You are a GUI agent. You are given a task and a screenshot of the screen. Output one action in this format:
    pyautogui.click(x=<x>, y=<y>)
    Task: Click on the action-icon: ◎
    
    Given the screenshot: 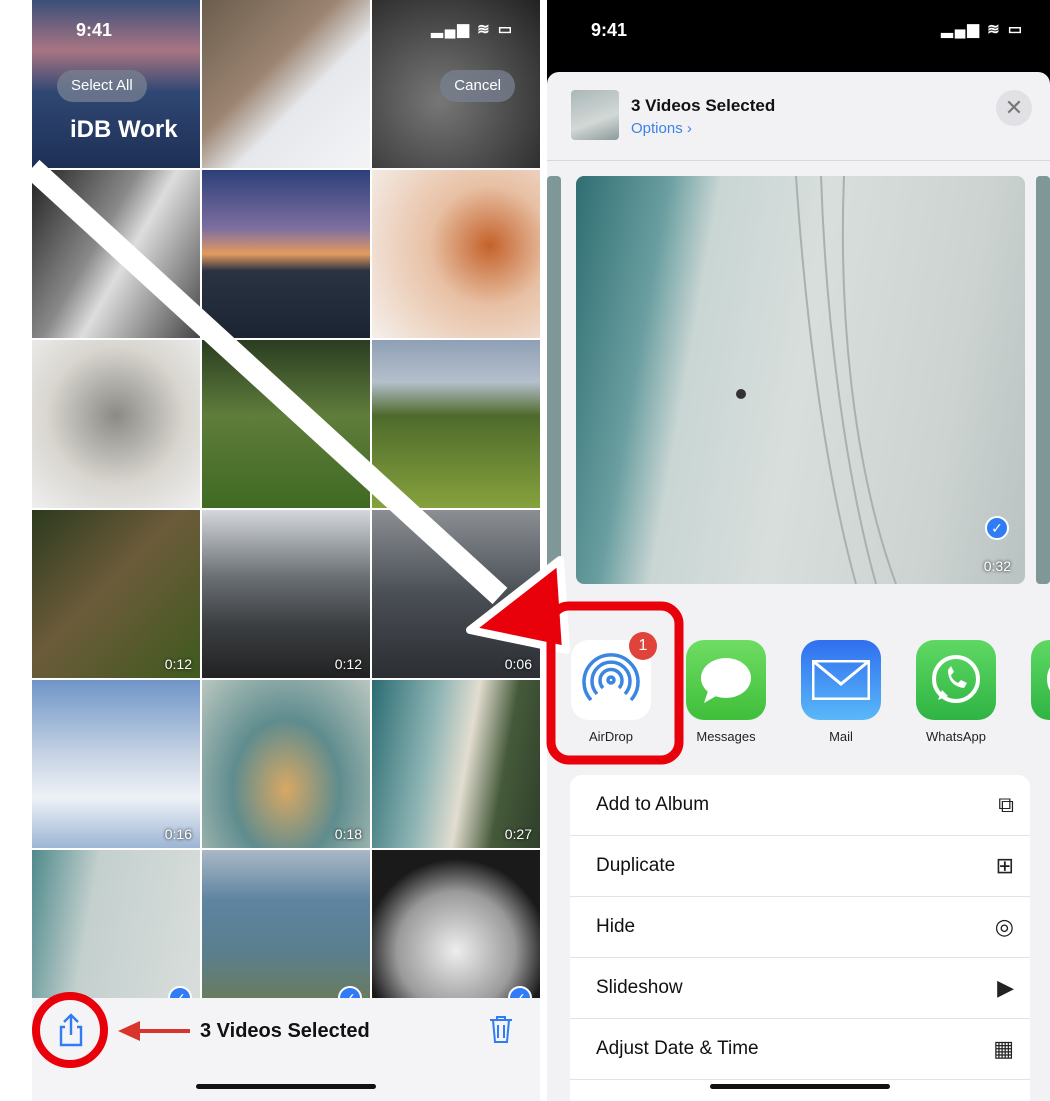 What is the action you would take?
    pyautogui.click(x=1004, y=926)
    